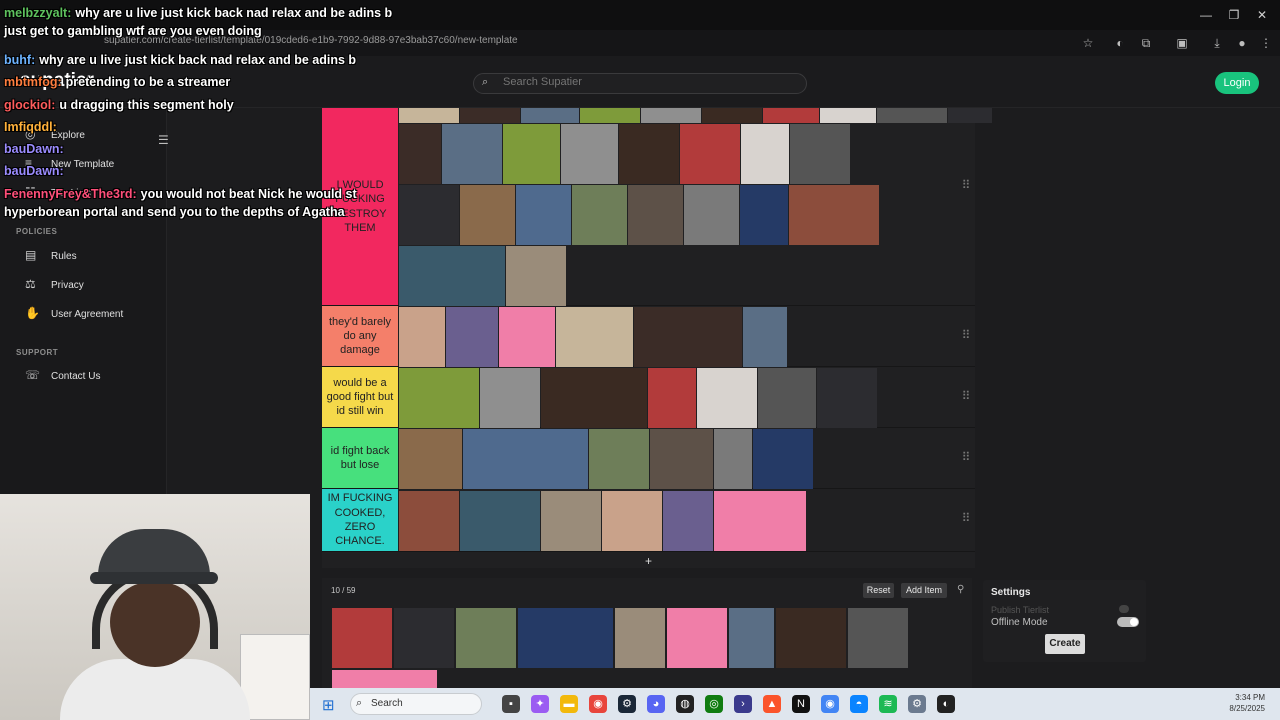  What do you see at coordinates (569, 704) in the screenshot?
I see `folder-icon: ▬` at bounding box center [569, 704].